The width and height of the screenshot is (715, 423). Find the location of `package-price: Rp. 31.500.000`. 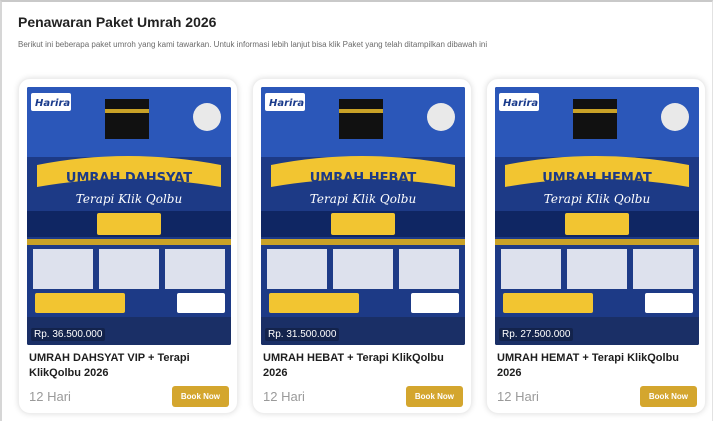

package-price: Rp. 31.500.000 is located at coordinates (302, 334).